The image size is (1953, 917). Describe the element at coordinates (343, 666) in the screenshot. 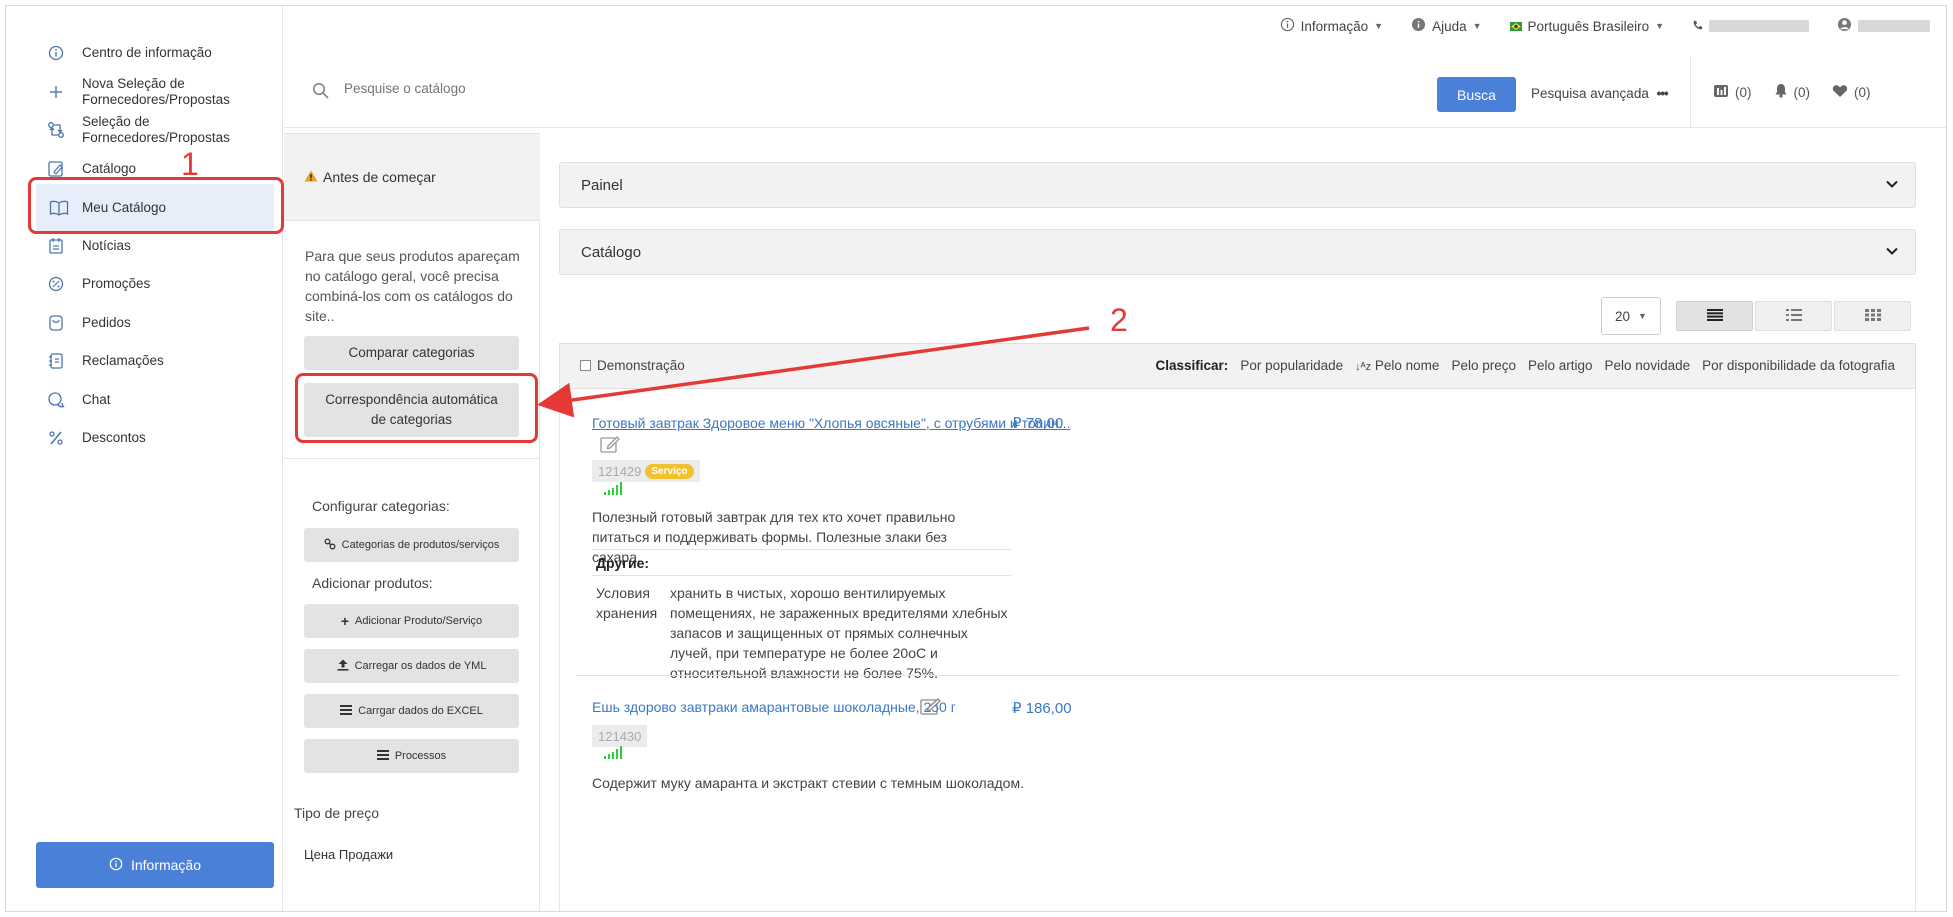

I see `upload-icon` at that location.